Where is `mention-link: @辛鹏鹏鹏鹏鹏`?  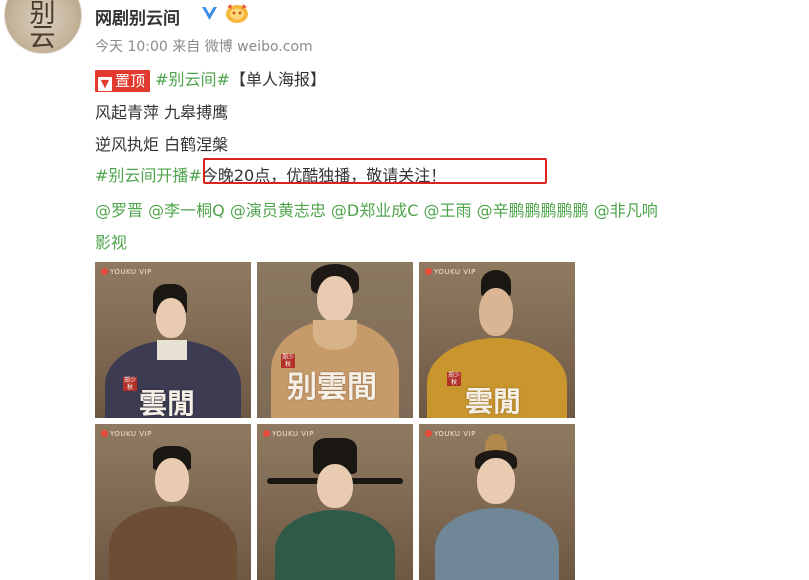 mention-link: @辛鹏鹏鹏鹏鹏 is located at coordinates (533, 210).